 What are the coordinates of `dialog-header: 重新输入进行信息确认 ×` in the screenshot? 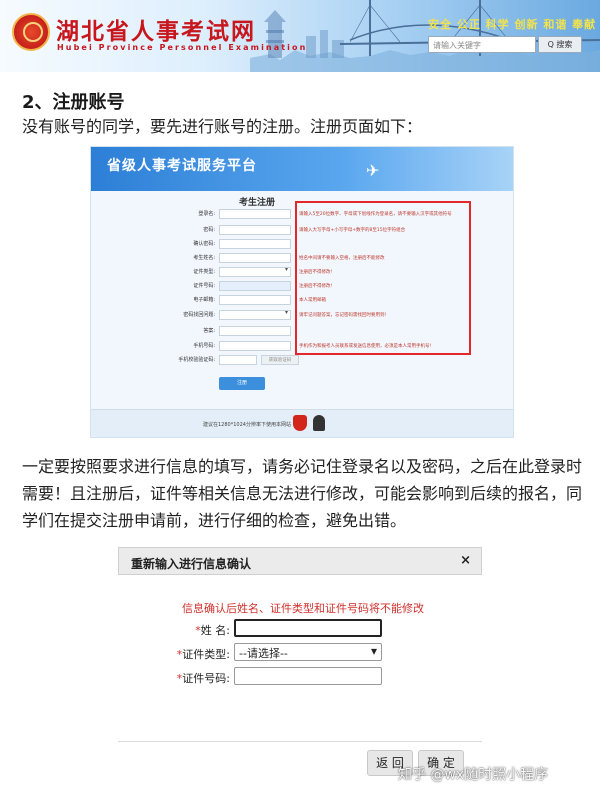 It's located at (300, 561).